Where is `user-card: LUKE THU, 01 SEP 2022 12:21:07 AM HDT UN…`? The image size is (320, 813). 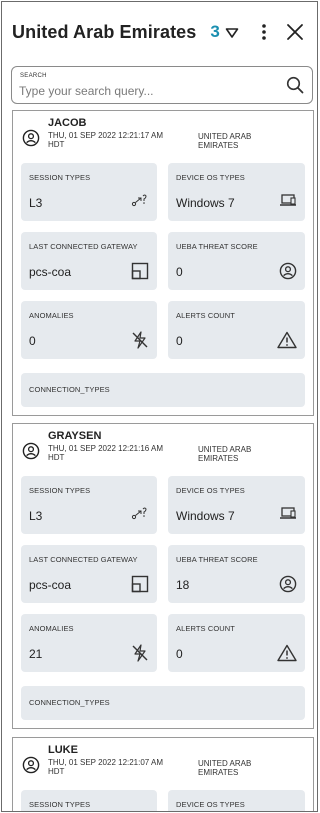
user-card: LUKE THU, 01 SEP 2022 12:21:07 AM HDT UN… is located at coordinates (163, 774).